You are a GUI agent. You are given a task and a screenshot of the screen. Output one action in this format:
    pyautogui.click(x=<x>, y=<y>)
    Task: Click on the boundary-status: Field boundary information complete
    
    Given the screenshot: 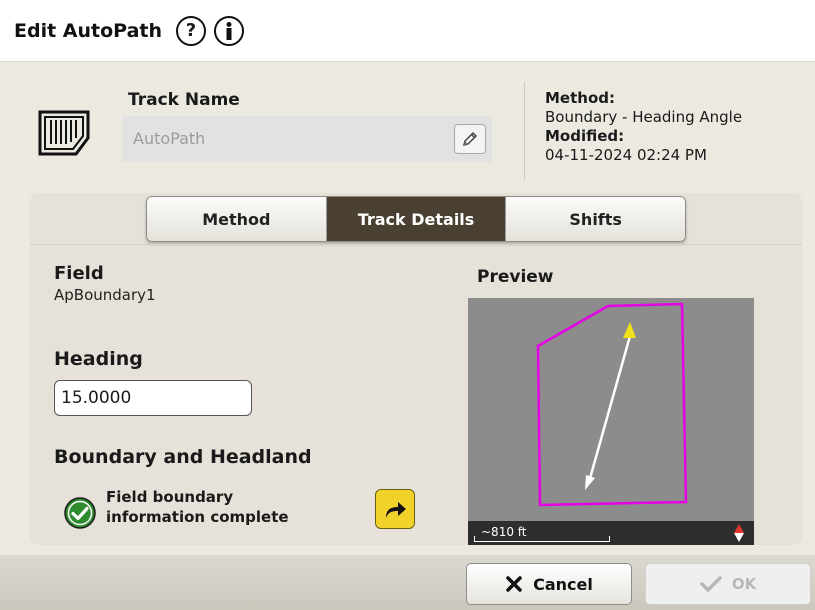 What is the action you would take?
    pyautogui.click(x=197, y=507)
    